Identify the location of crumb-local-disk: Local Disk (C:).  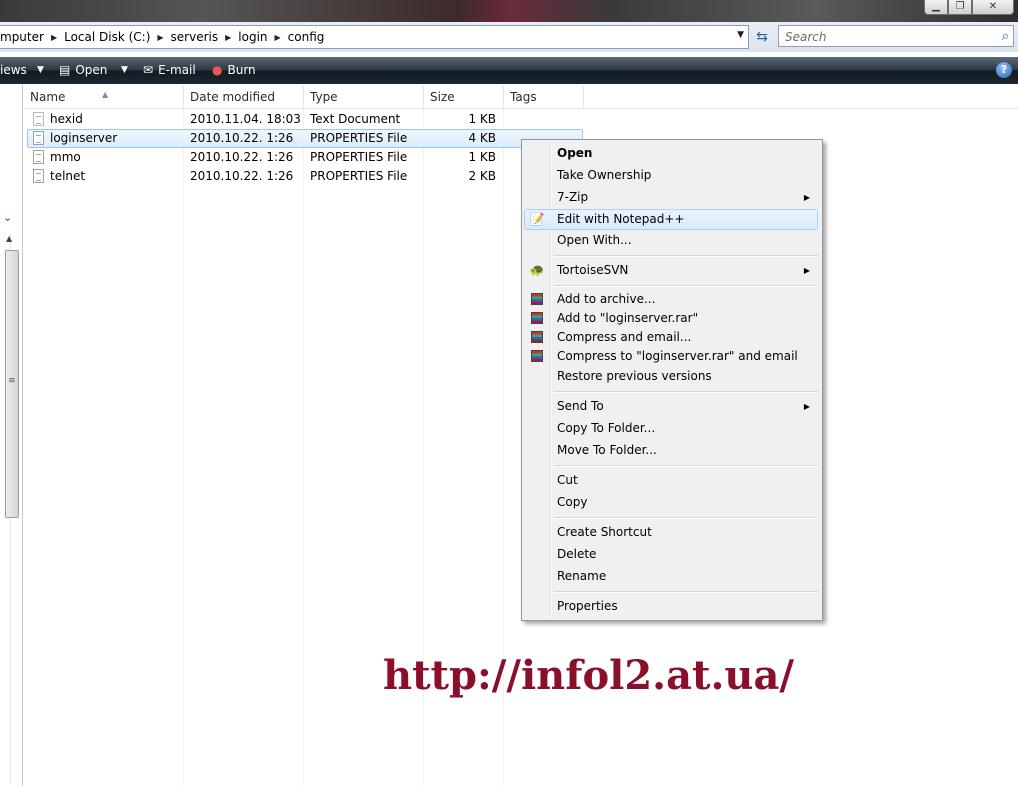
(107, 37).